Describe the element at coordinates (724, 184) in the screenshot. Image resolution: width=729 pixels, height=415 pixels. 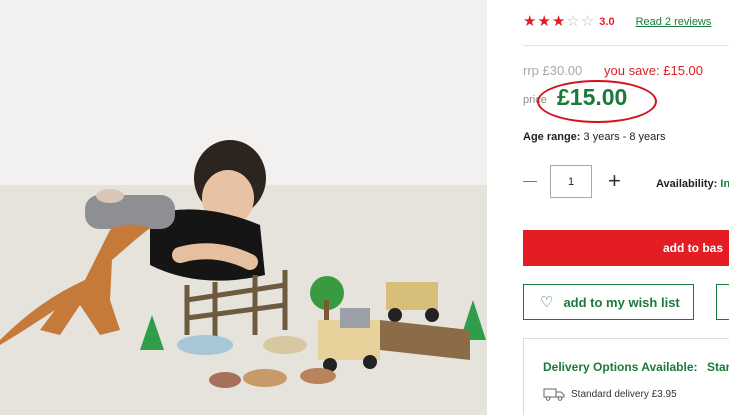
I see `availability-value: In` at that location.